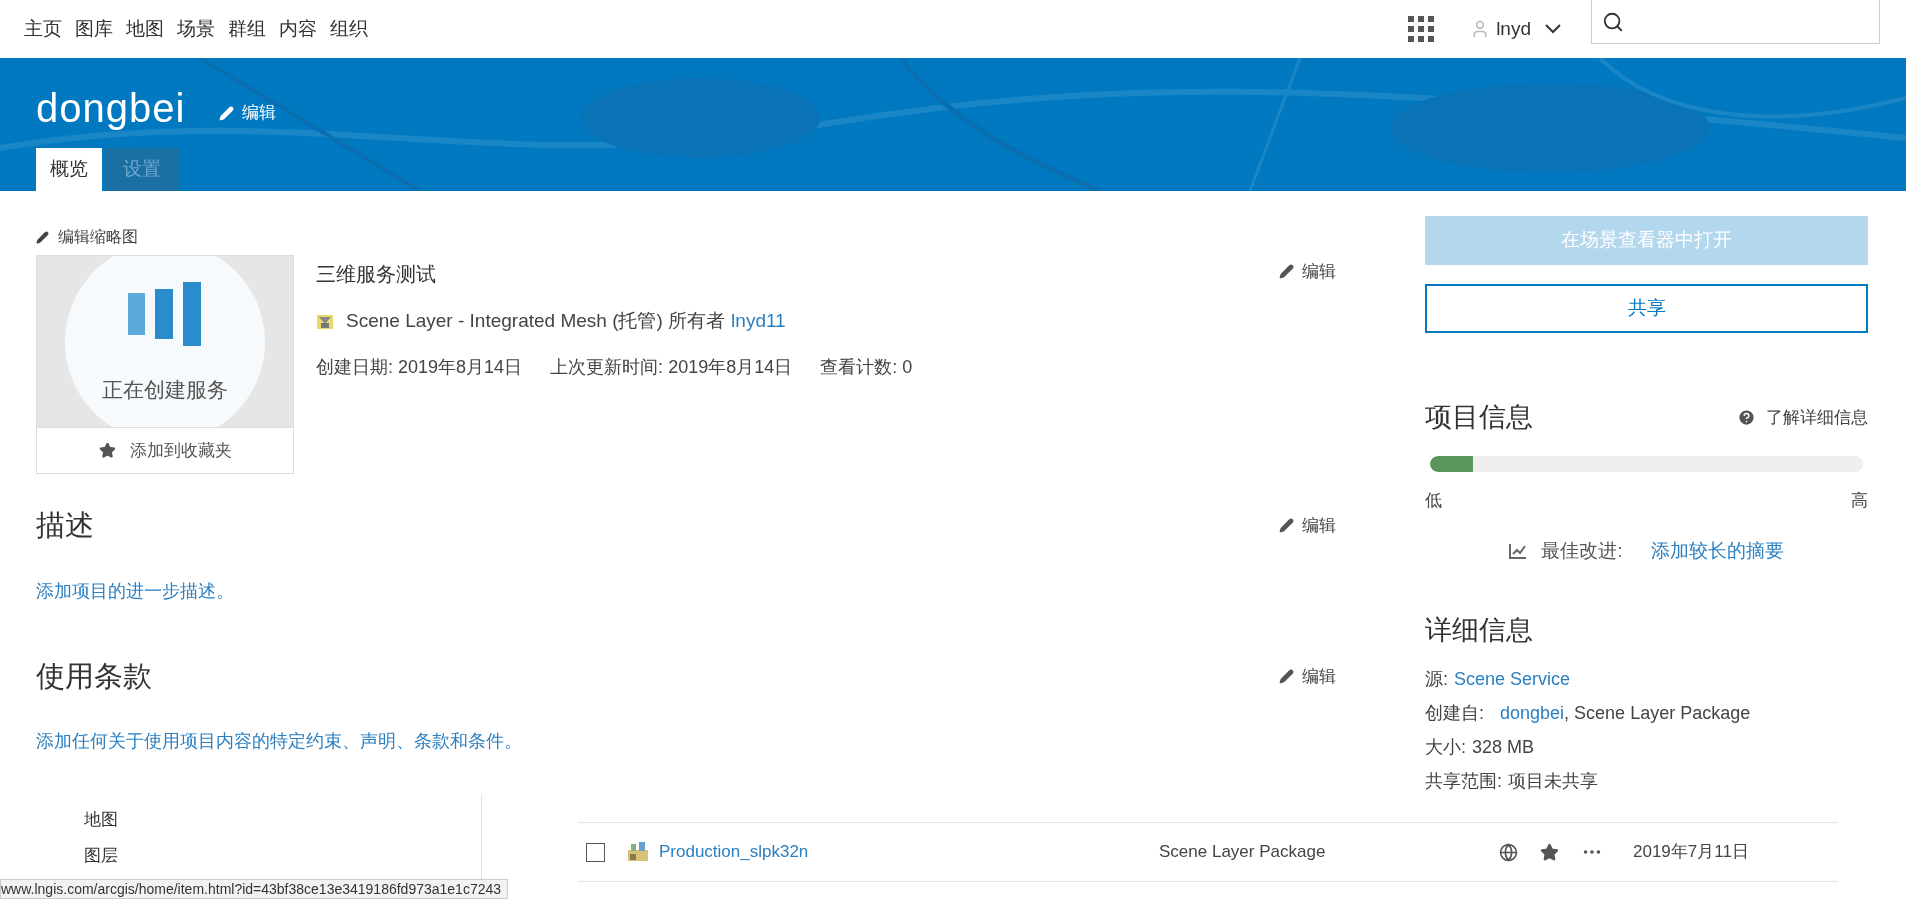 This screenshot has width=1906, height=899. What do you see at coordinates (638, 852) in the screenshot?
I see `package-icon` at bounding box center [638, 852].